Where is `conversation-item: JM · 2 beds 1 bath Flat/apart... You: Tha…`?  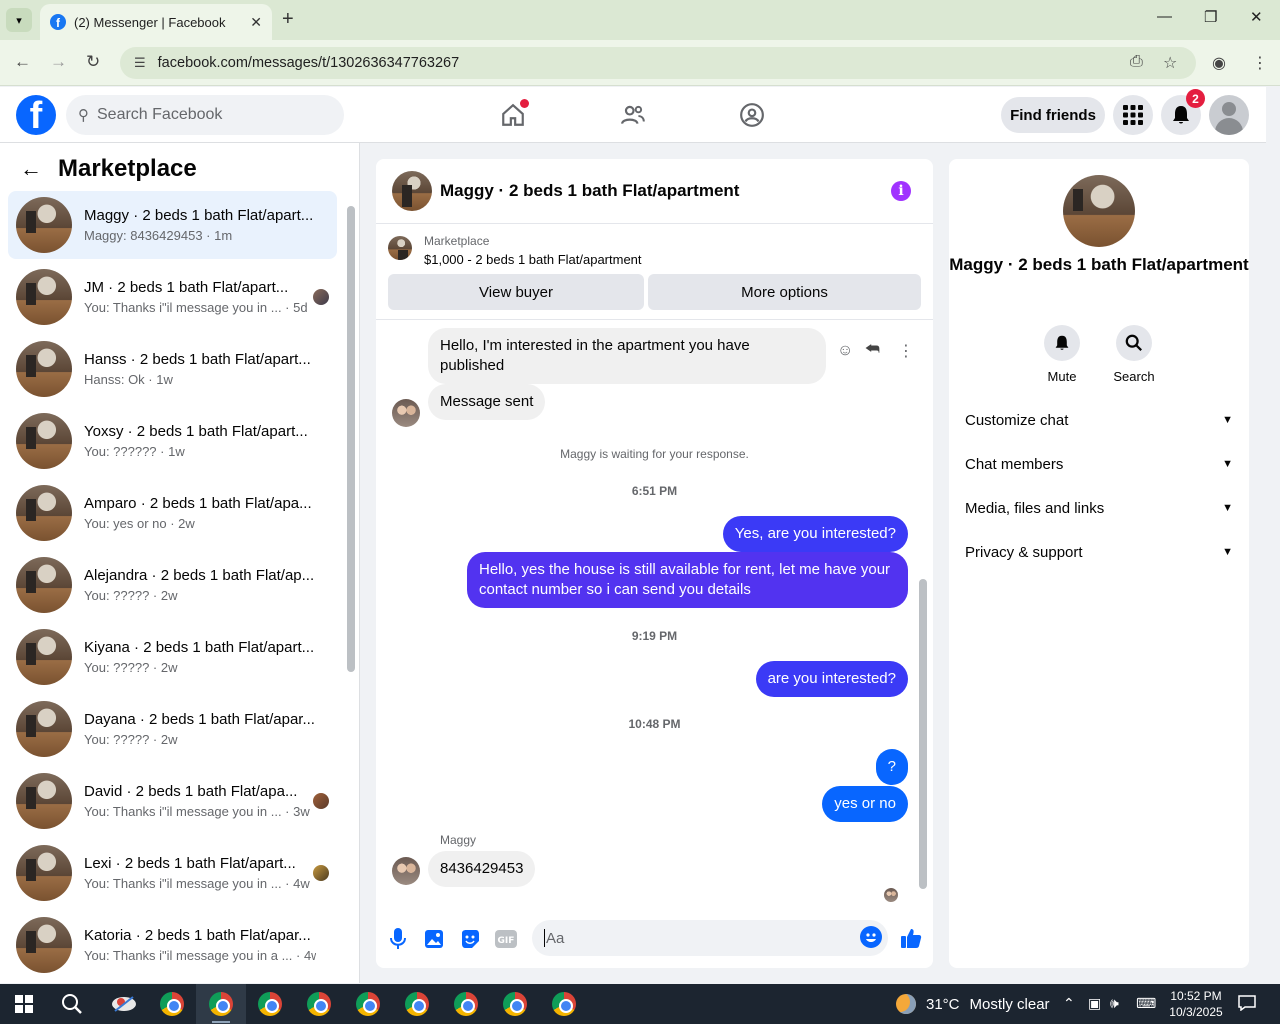
conversation-item: JM · 2 beds 1 bath Flat/apart... You: Tha… is located at coordinates (172, 297).